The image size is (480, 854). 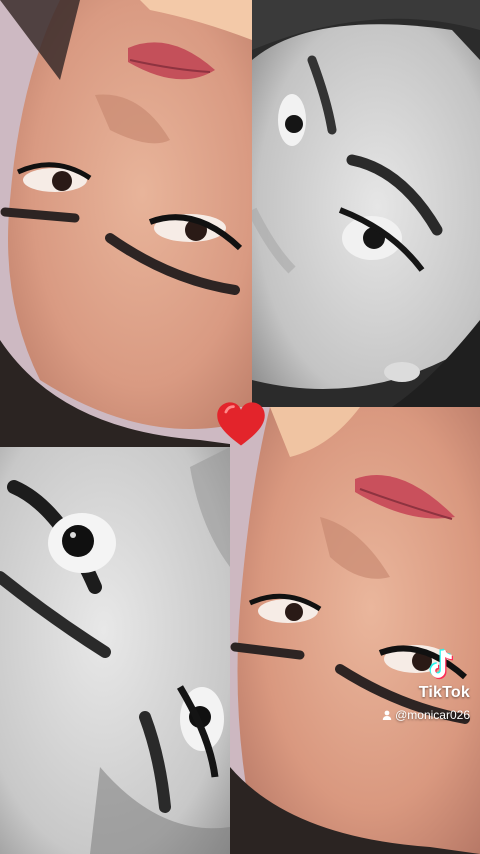 I want to click on red-heart-icon, so click(x=241, y=425).